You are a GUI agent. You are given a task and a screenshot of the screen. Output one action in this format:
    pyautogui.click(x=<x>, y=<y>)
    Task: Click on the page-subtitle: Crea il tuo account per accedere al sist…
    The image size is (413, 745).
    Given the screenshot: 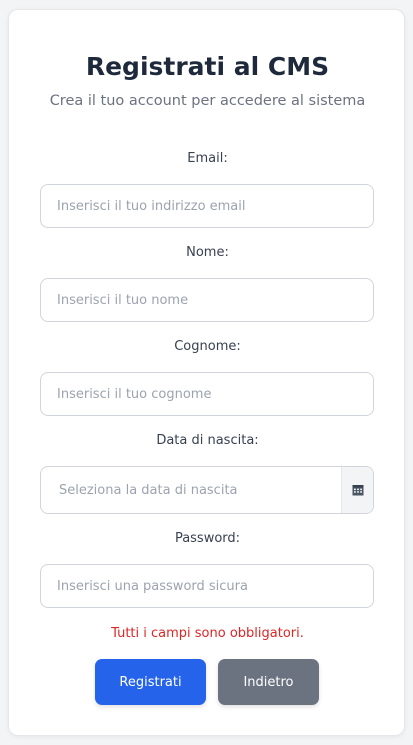 What is the action you would take?
    pyautogui.click(x=207, y=101)
    